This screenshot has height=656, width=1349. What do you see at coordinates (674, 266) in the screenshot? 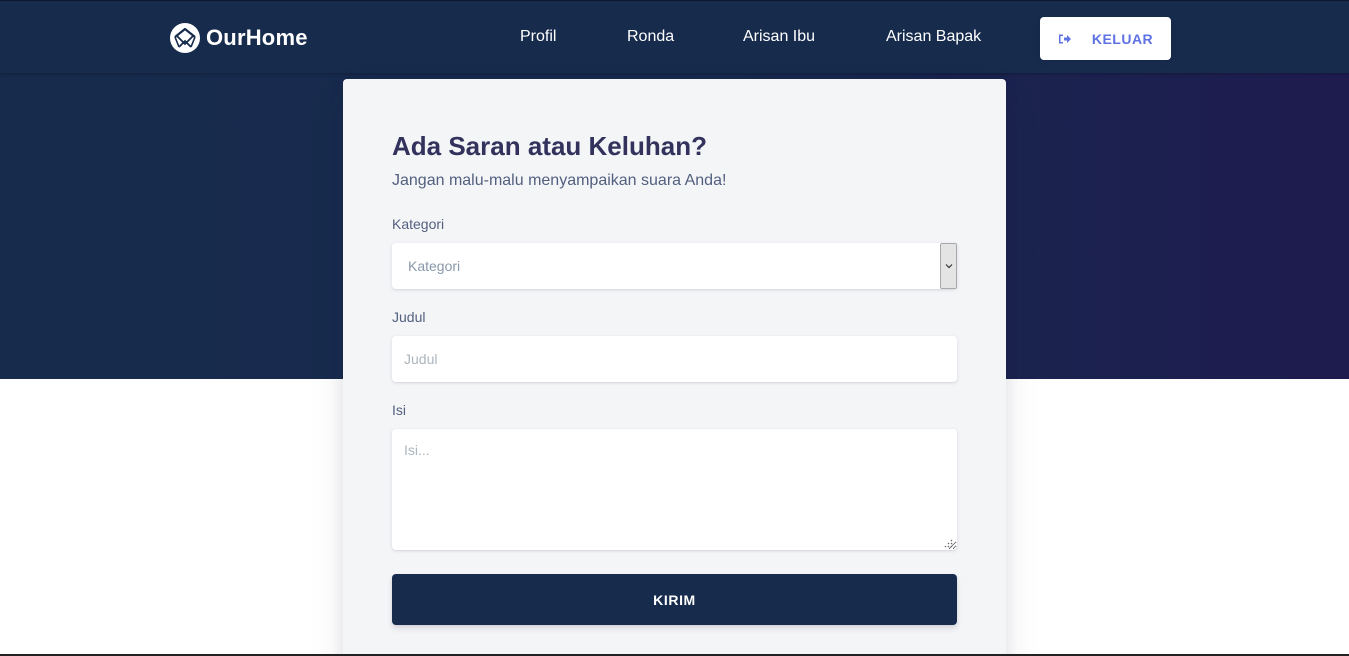
I see `kategori-select: Kategori` at bounding box center [674, 266].